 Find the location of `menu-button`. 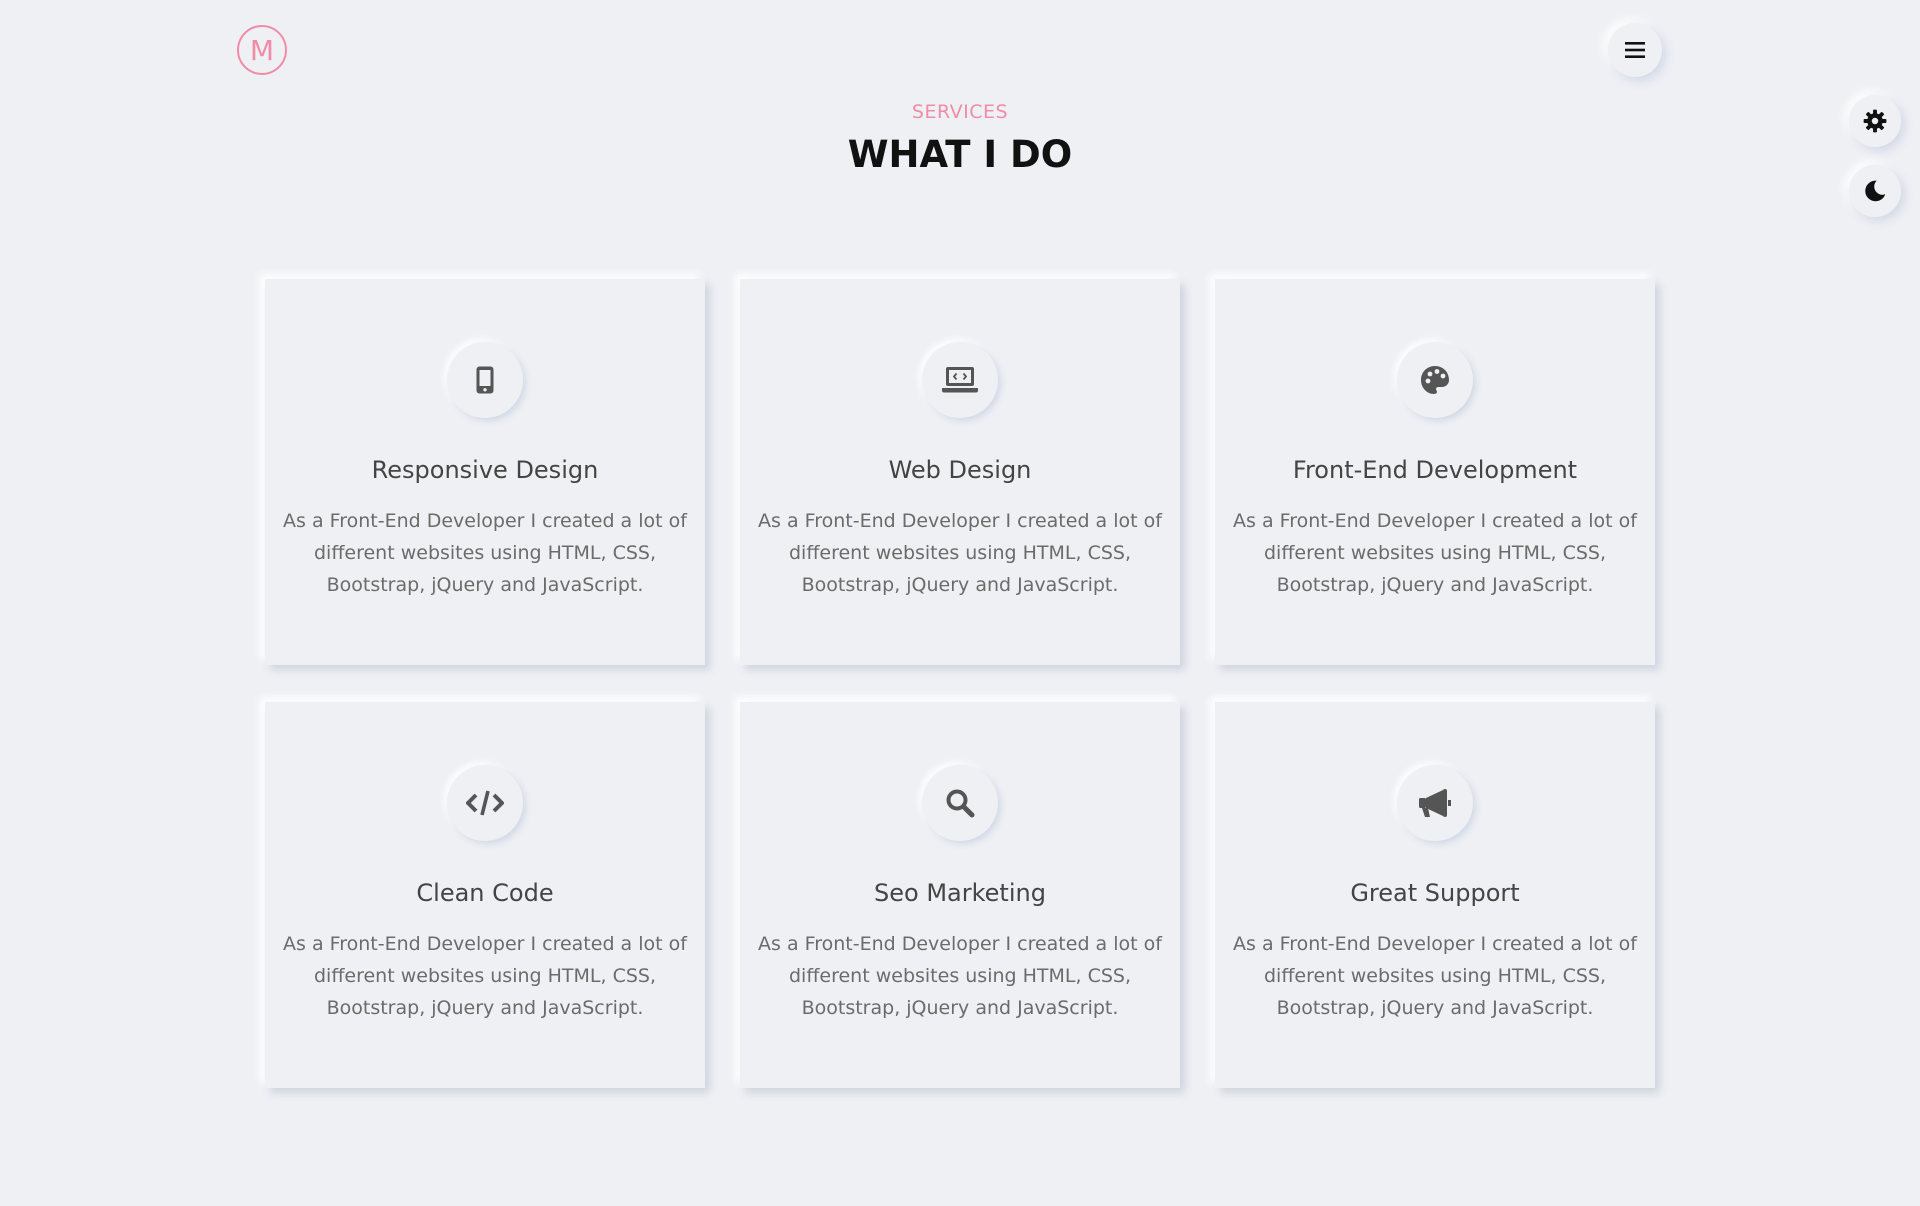

menu-button is located at coordinates (1635, 50).